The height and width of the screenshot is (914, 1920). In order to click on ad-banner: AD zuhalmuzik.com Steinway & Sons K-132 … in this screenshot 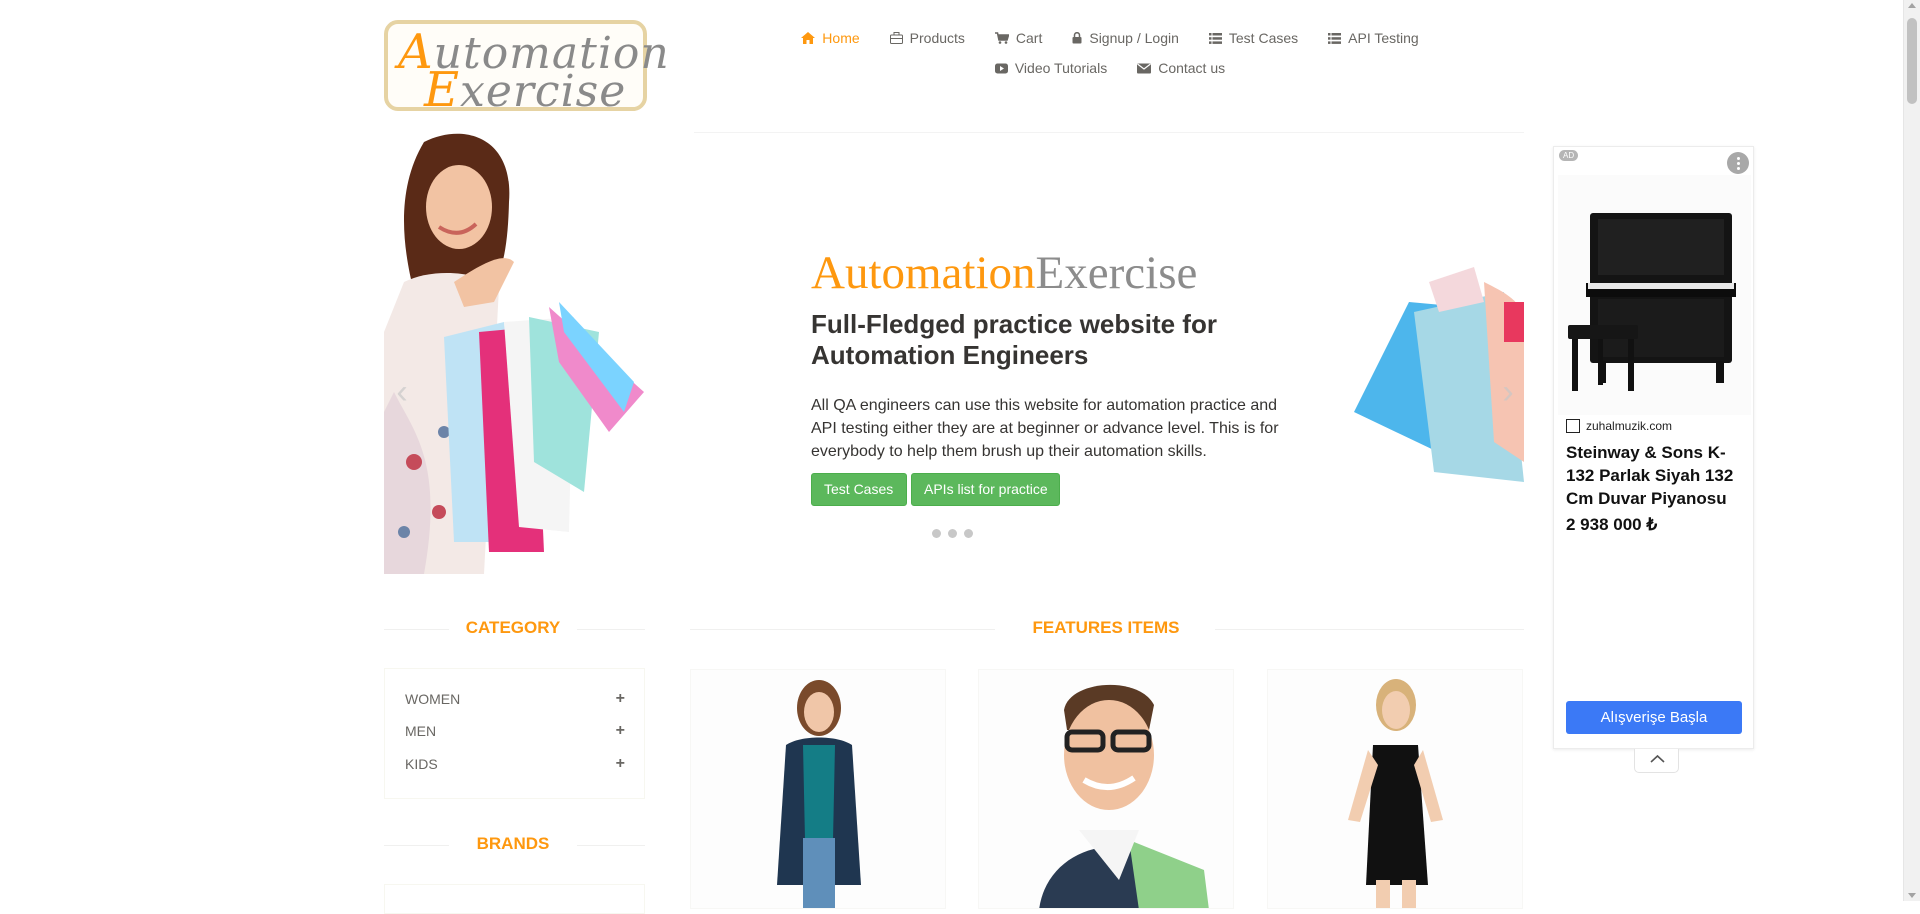, I will do `click(1653, 447)`.